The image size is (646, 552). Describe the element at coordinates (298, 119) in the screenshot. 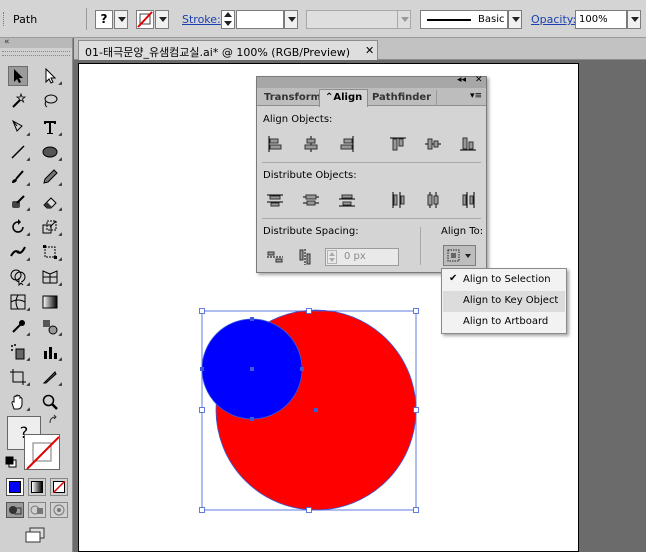

I see `align-objects-label: Align Objects:` at that location.